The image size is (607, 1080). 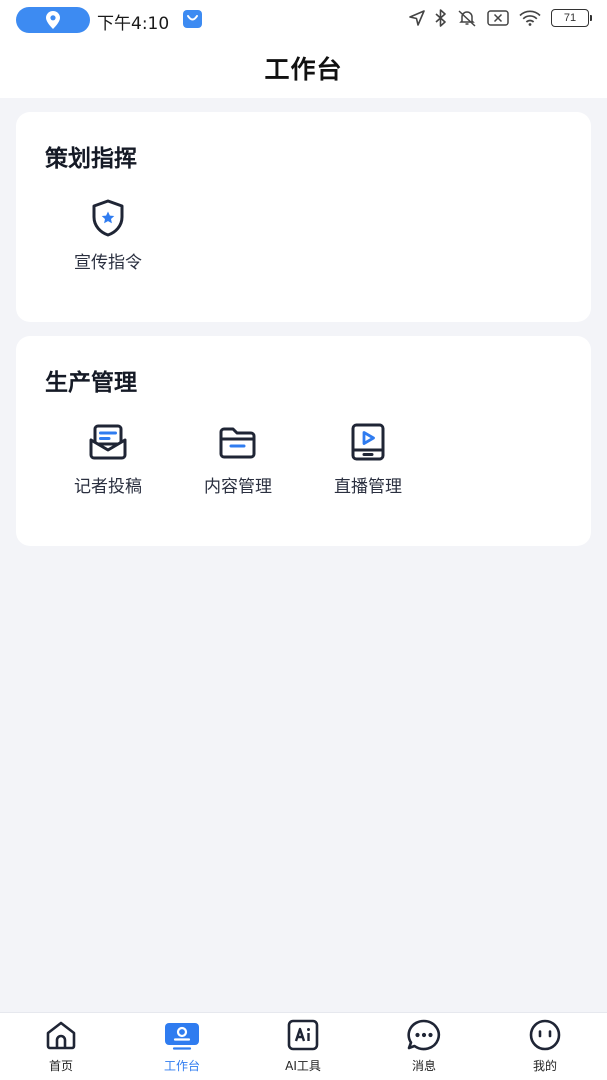 I want to click on shield-star-icon, so click(x=108, y=218).